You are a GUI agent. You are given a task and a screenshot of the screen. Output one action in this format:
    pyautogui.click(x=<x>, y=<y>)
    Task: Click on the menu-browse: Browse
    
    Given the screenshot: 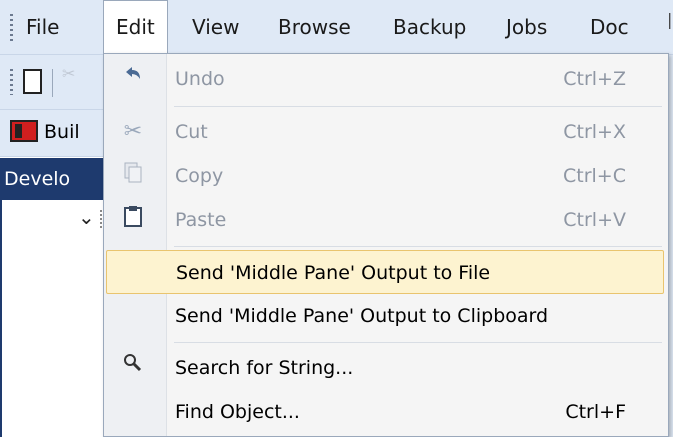 What is the action you would take?
    pyautogui.click(x=314, y=27)
    